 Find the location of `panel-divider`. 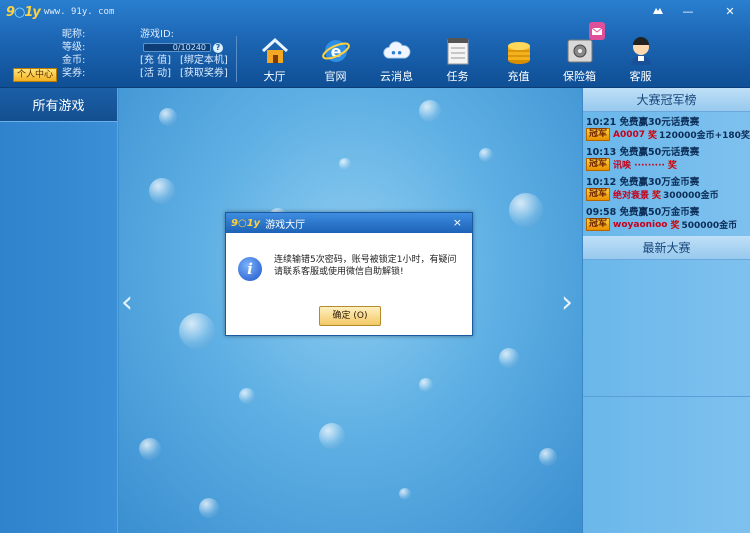

panel-divider is located at coordinates (666, 396).